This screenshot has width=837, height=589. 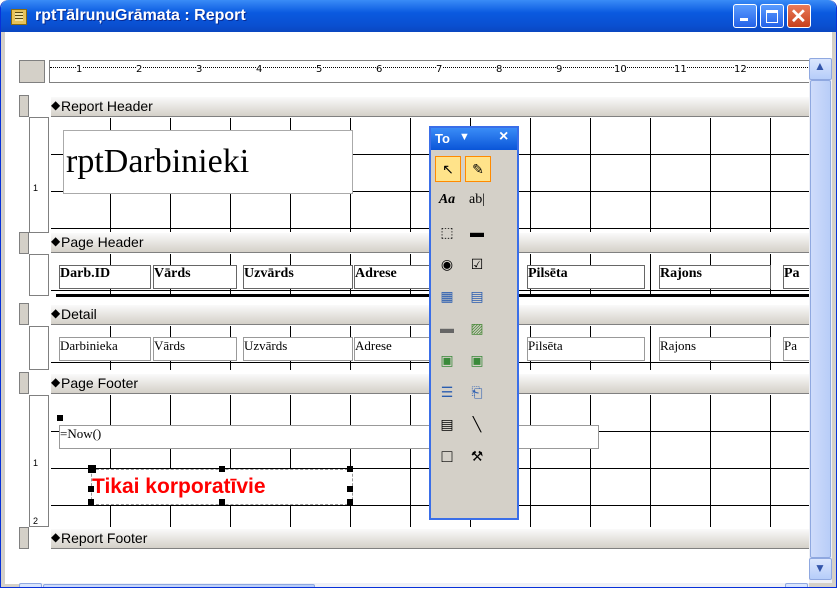 I want to click on minimize-icon, so click(x=744, y=19).